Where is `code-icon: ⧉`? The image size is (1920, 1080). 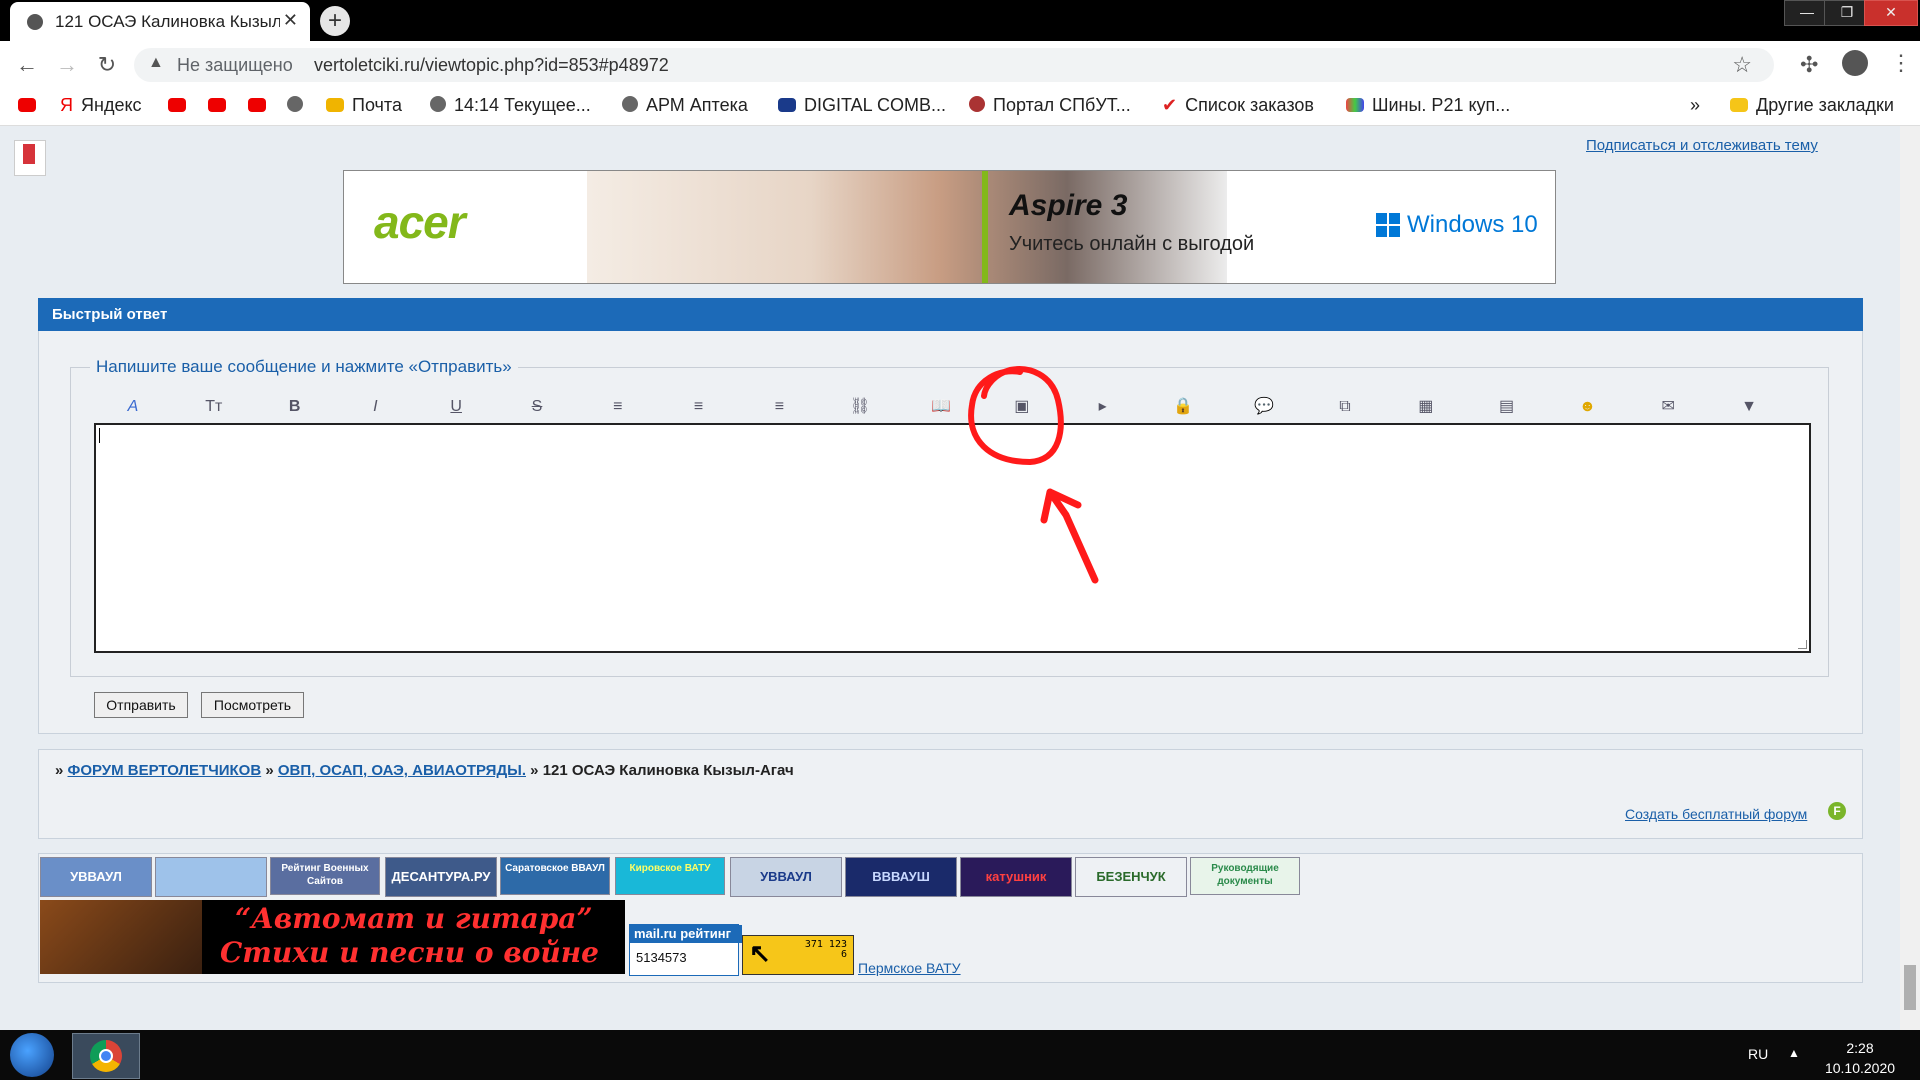 code-icon: ⧉ is located at coordinates (1345, 407).